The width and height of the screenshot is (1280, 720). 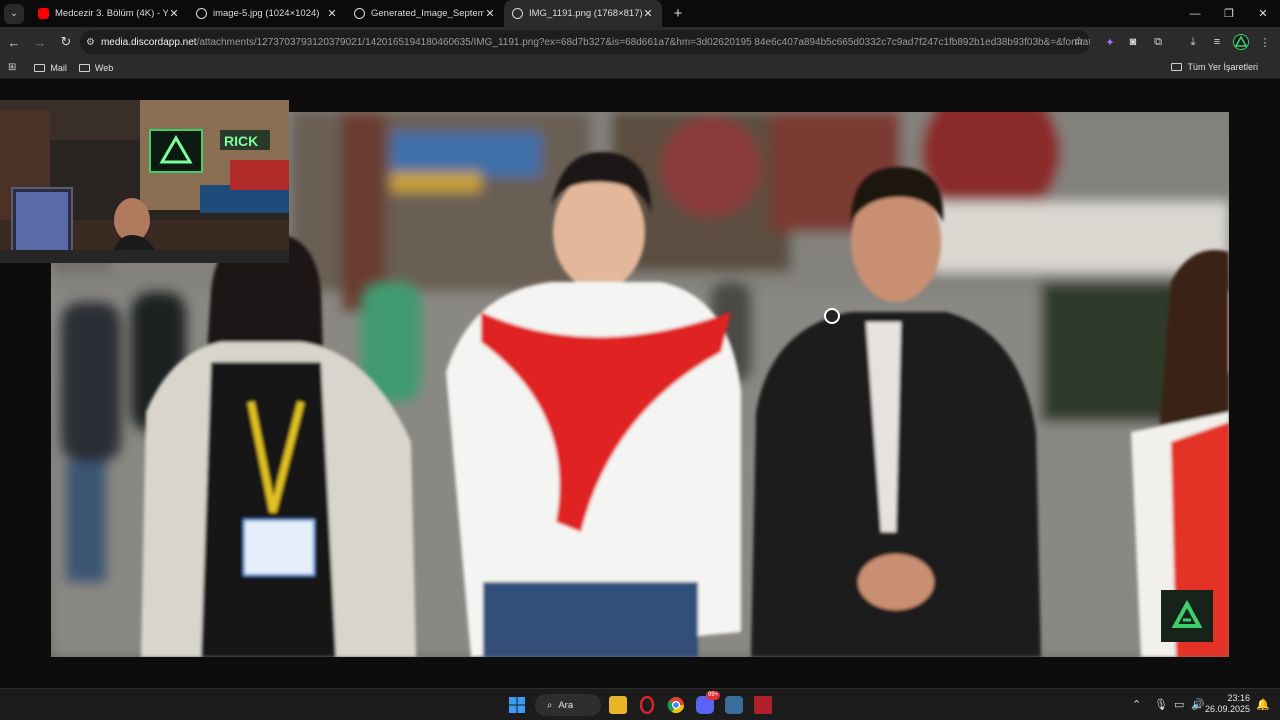 I want to click on bookmark-label: Mail, so click(x=58, y=67).